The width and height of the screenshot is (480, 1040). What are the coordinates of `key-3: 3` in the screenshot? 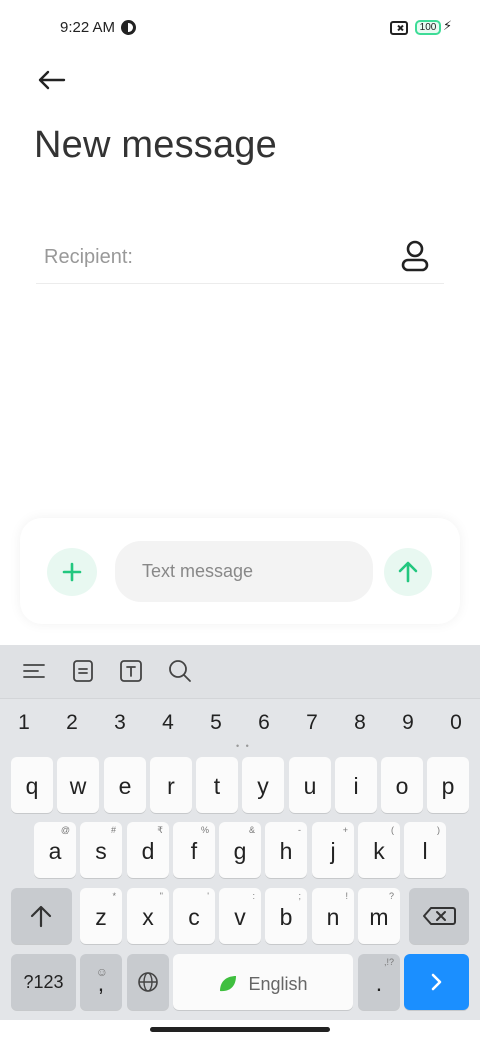 It's located at (120, 723).